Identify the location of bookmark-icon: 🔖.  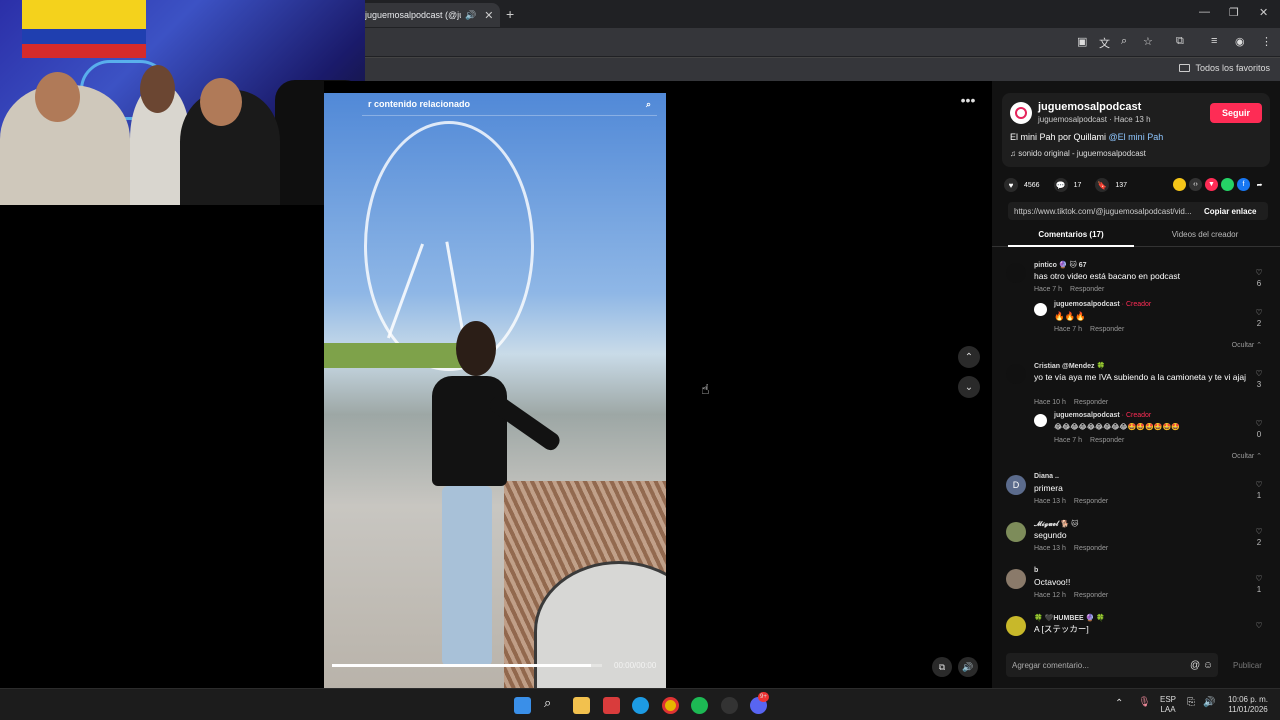
(1102, 185).